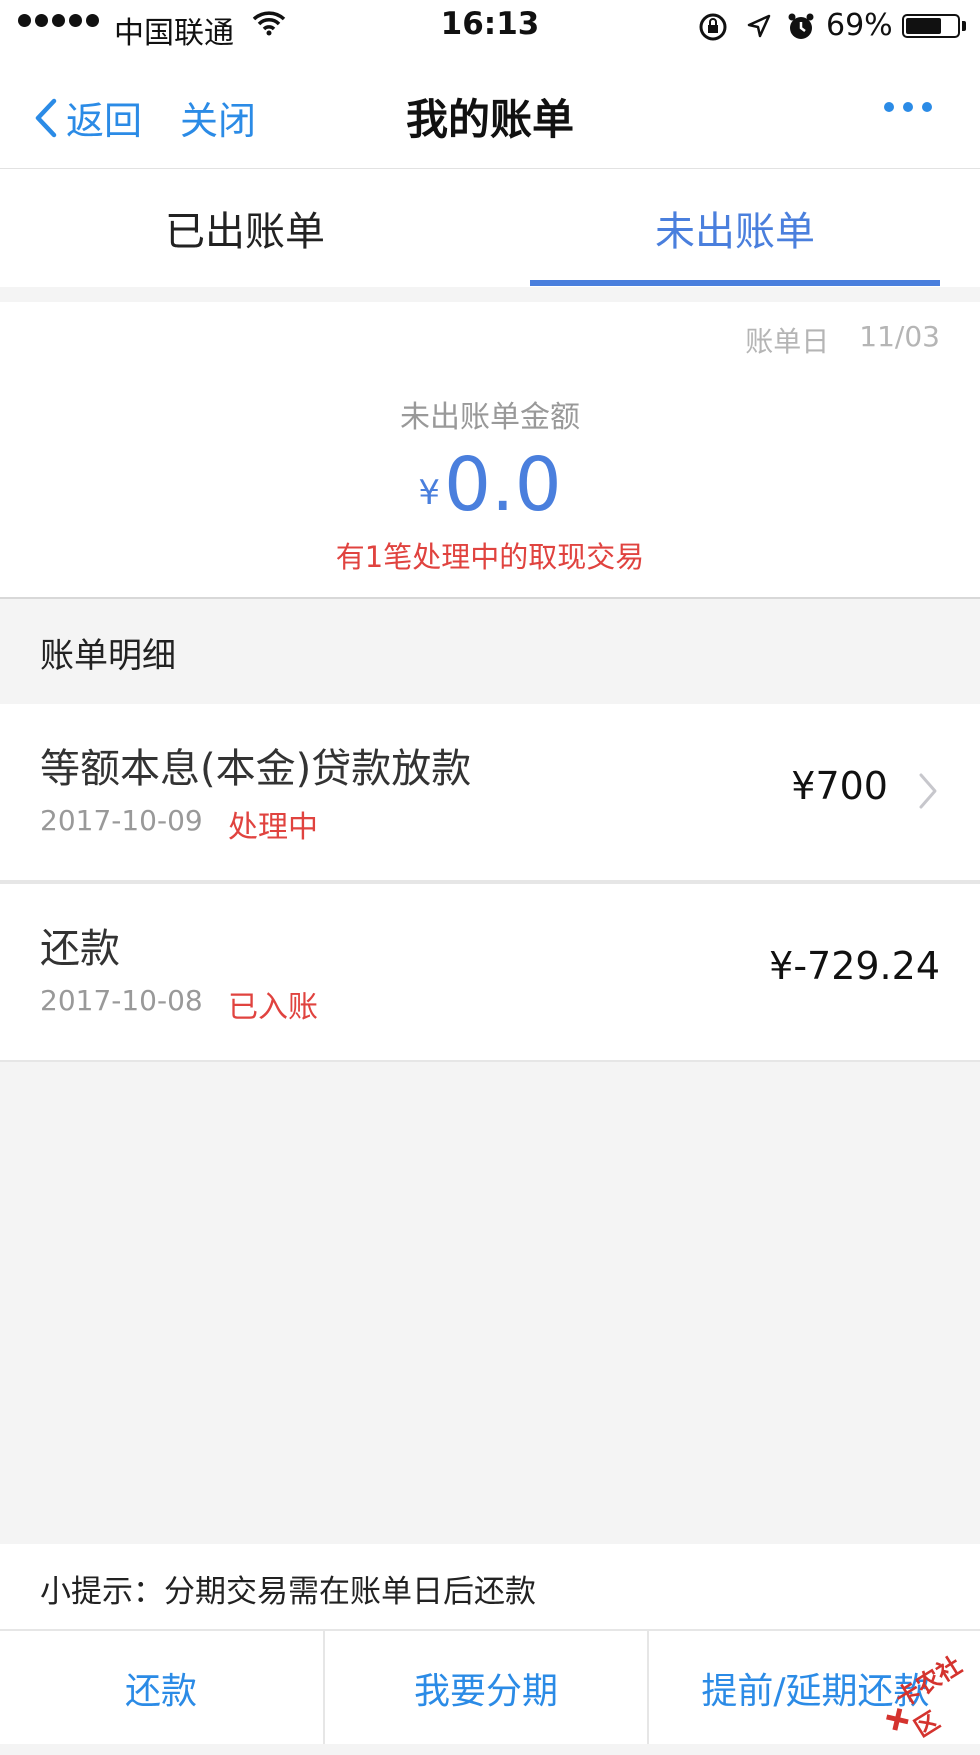  What do you see at coordinates (490, 417) in the screenshot?
I see `unbilled-amount-label: 未出账单金额` at bounding box center [490, 417].